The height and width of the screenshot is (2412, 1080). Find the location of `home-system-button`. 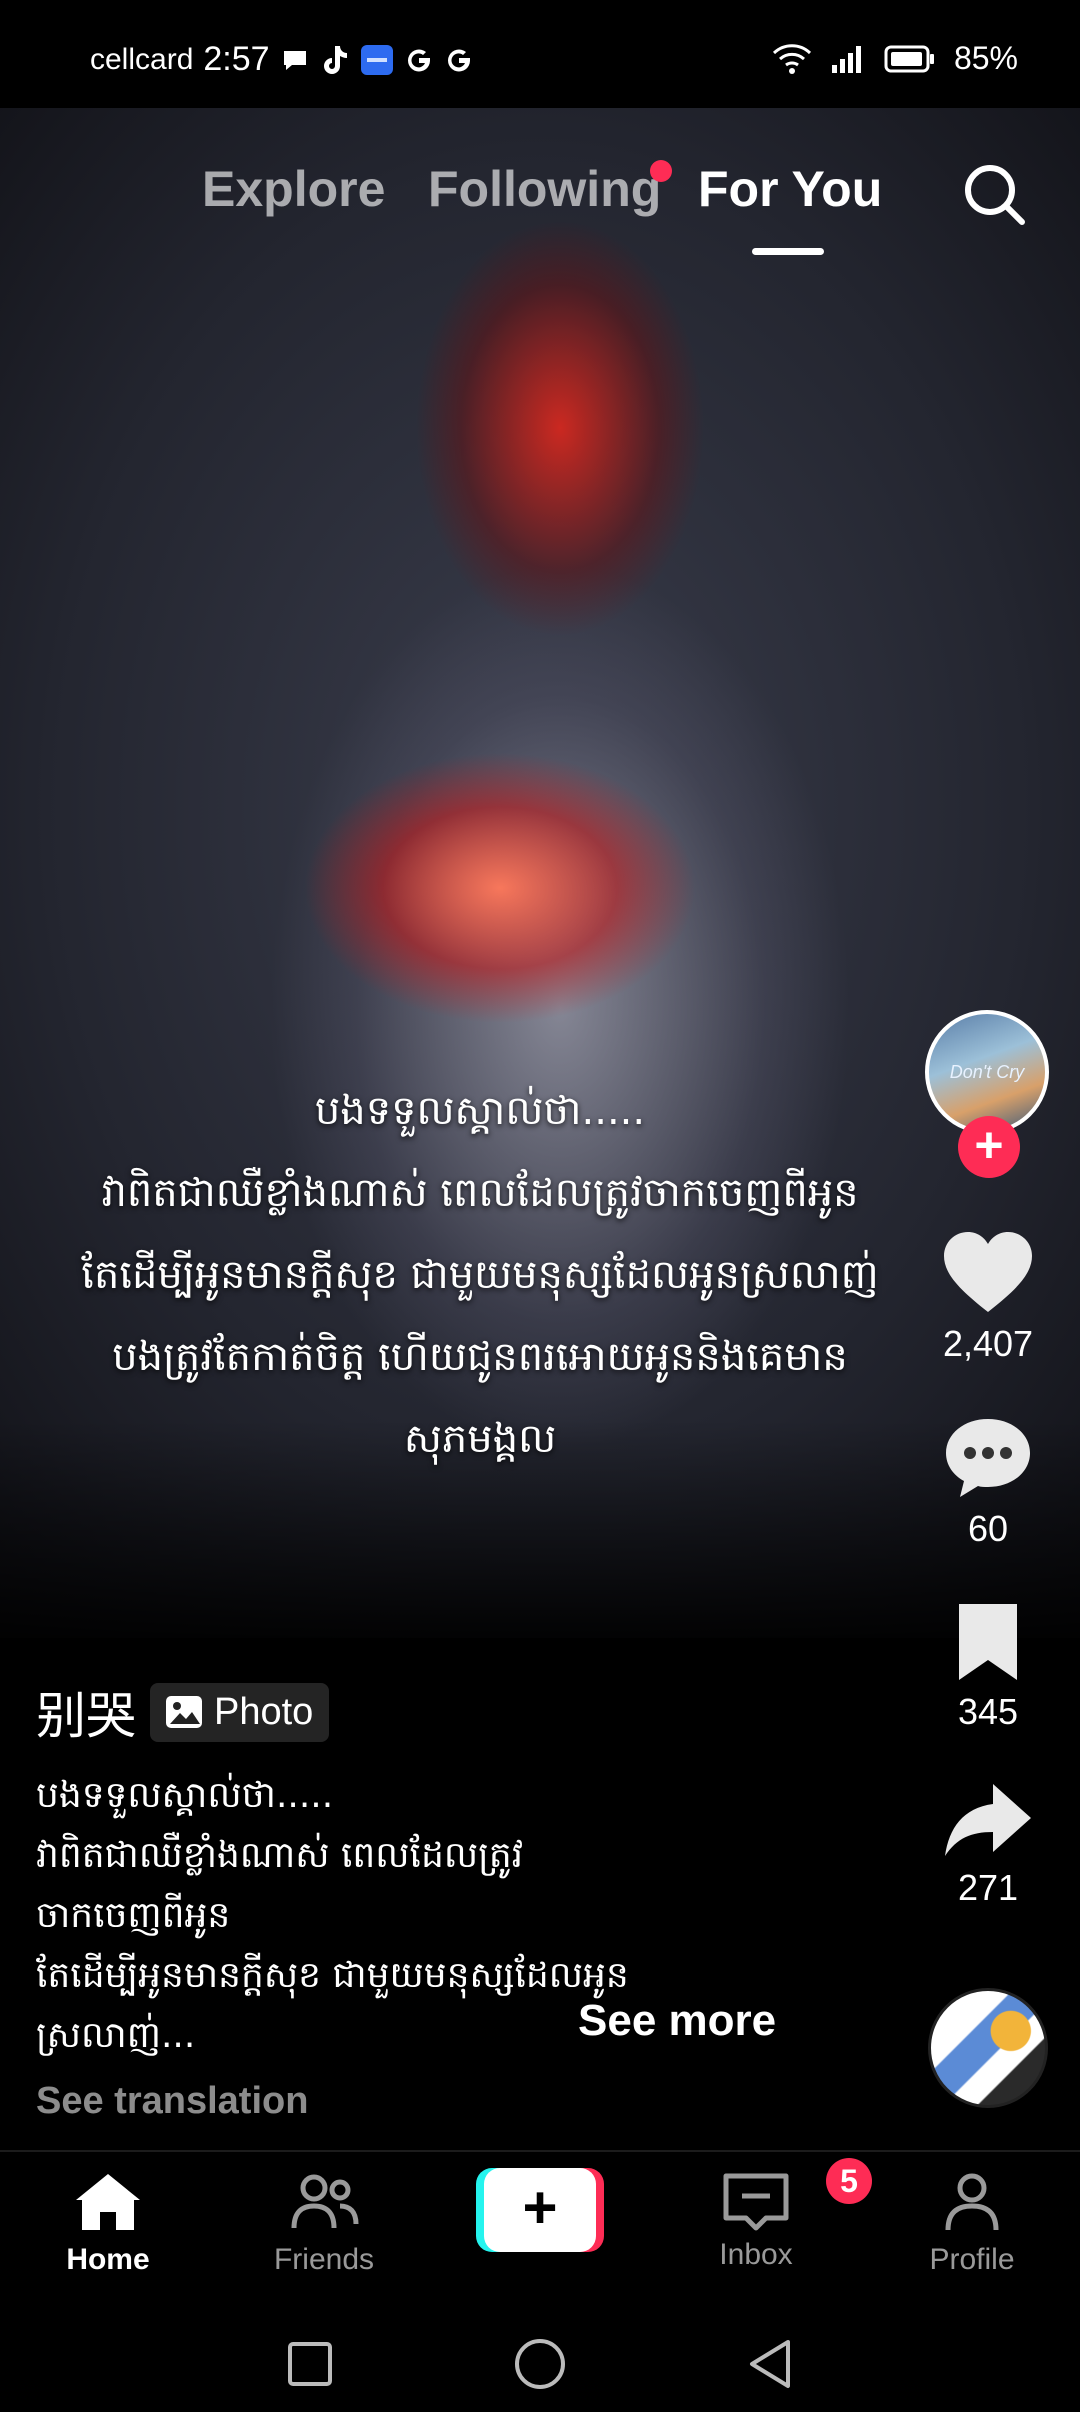

home-system-button is located at coordinates (540, 2364).